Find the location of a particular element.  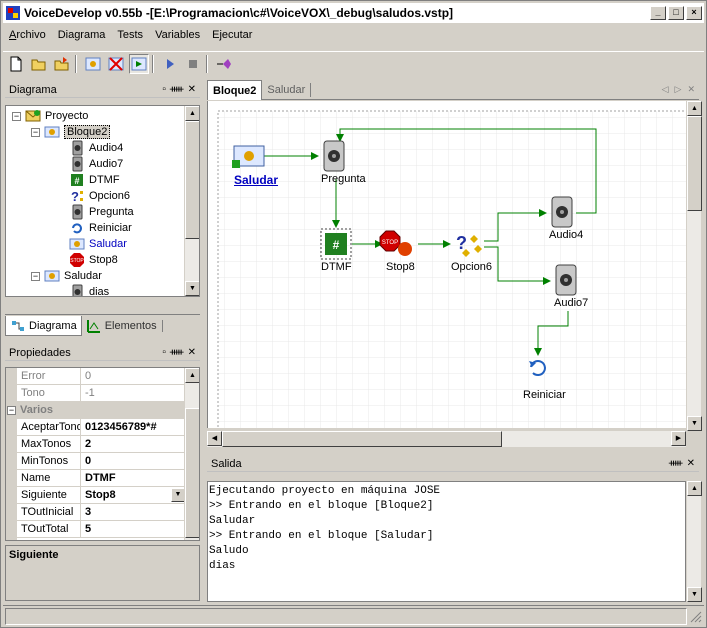

node-pregunta-label: Pregunta is located at coordinates (343, 179).